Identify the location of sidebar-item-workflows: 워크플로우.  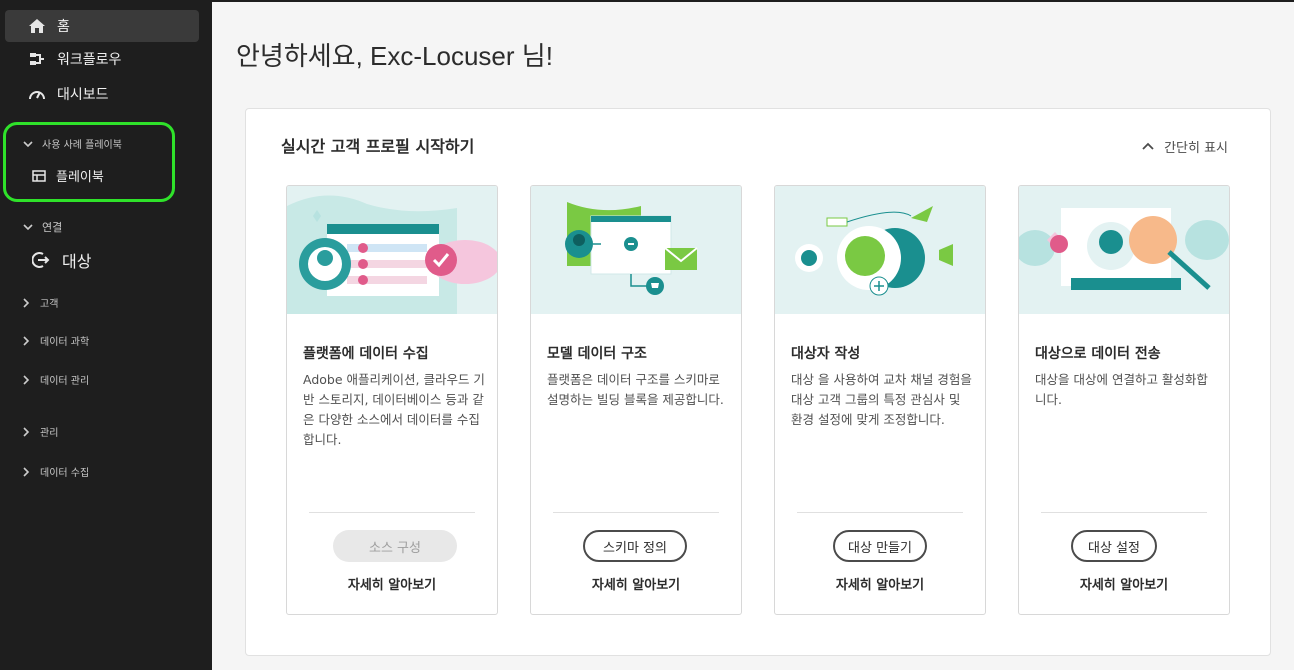
(102, 59).